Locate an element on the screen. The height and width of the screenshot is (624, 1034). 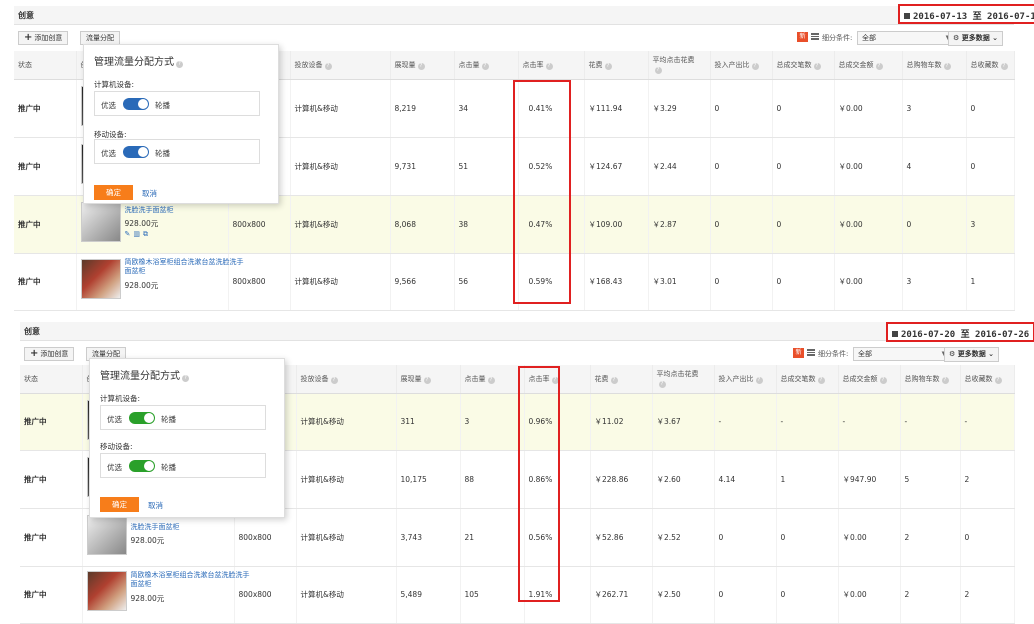
fav-cell: 2 is located at coordinates (987, 595).